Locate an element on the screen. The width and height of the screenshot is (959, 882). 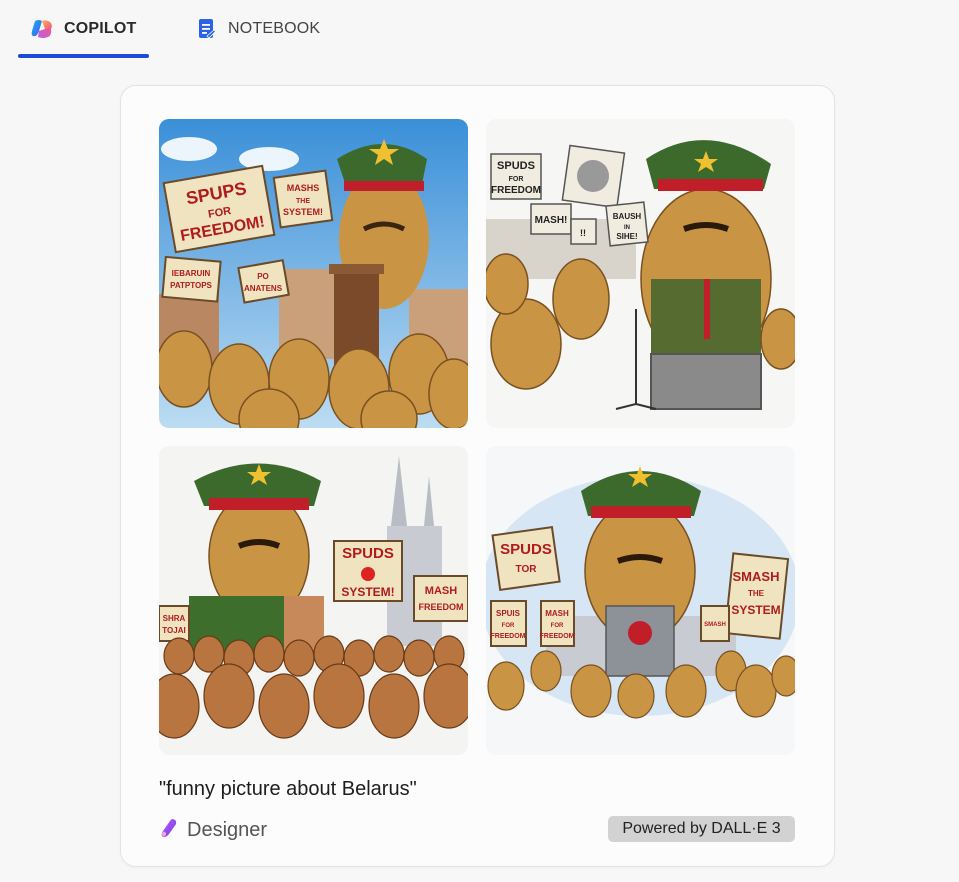
powered-by-badge: Powered by DALL·E 3 is located at coordinates (701, 829).